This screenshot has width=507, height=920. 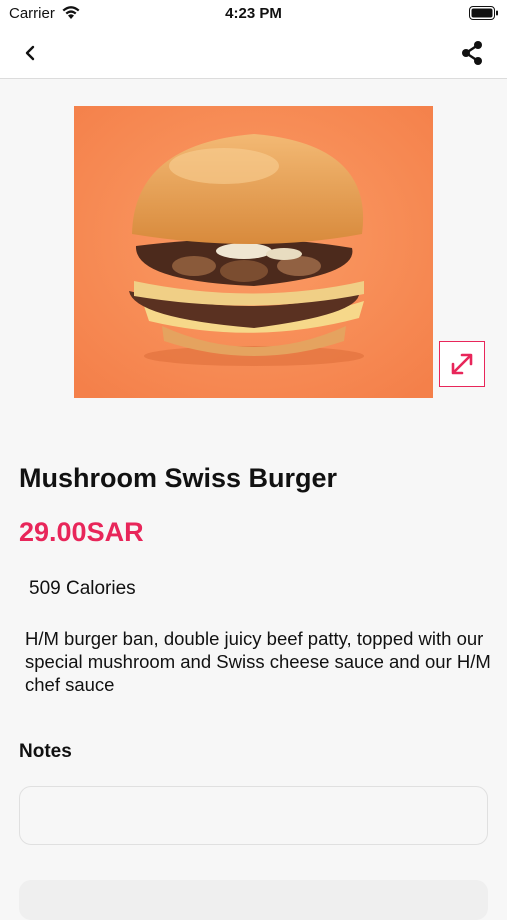 What do you see at coordinates (253, 815) in the screenshot?
I see `notes-input` at bounding box center [253, 815].